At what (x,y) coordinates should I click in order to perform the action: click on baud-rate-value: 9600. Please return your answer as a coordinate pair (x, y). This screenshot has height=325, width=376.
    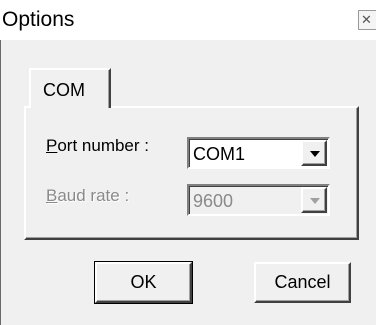
    Looking at the image, I should click on (213, 201).